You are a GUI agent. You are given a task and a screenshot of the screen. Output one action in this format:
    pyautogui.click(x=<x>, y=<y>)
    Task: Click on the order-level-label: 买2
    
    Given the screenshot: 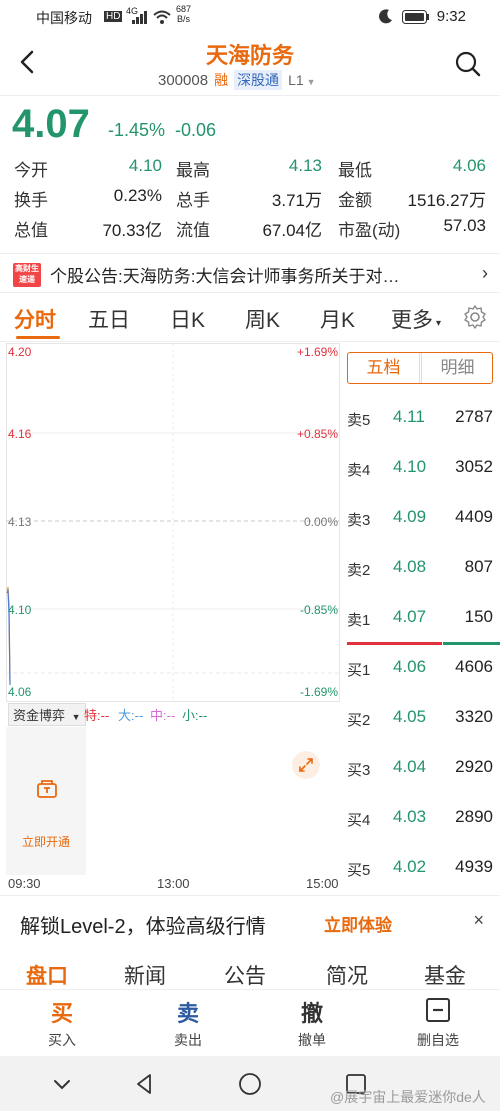 What is the action you would take?
    pyautogui.click(x=359, y=720)
    